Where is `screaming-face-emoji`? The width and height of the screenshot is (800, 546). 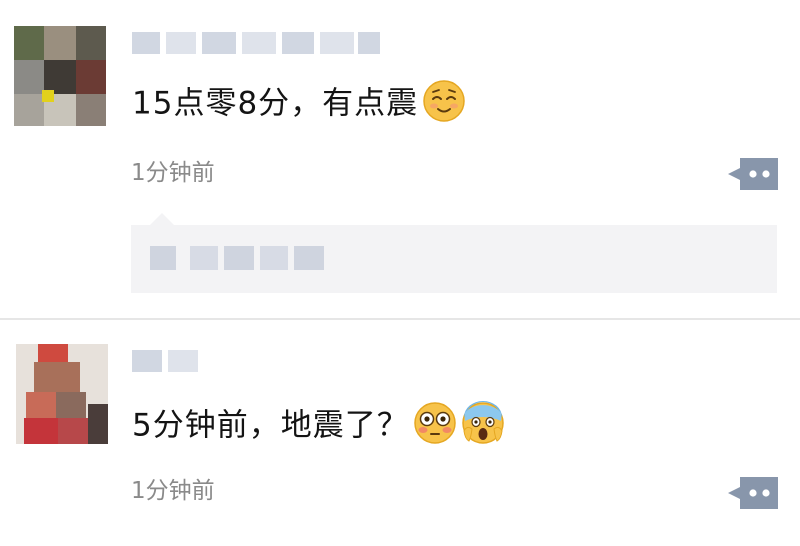
screaming-face-emoji is located at coordinates (483, 423).